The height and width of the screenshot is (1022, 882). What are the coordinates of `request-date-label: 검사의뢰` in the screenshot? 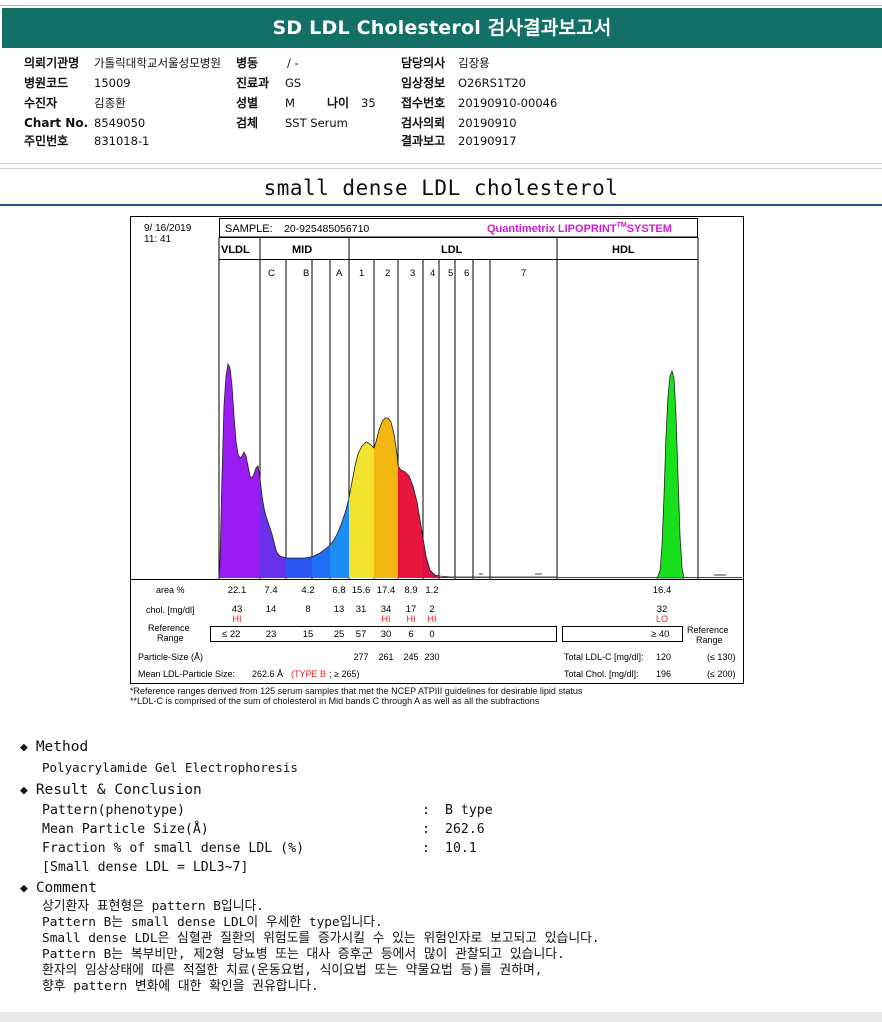 It's located at (423, 123).